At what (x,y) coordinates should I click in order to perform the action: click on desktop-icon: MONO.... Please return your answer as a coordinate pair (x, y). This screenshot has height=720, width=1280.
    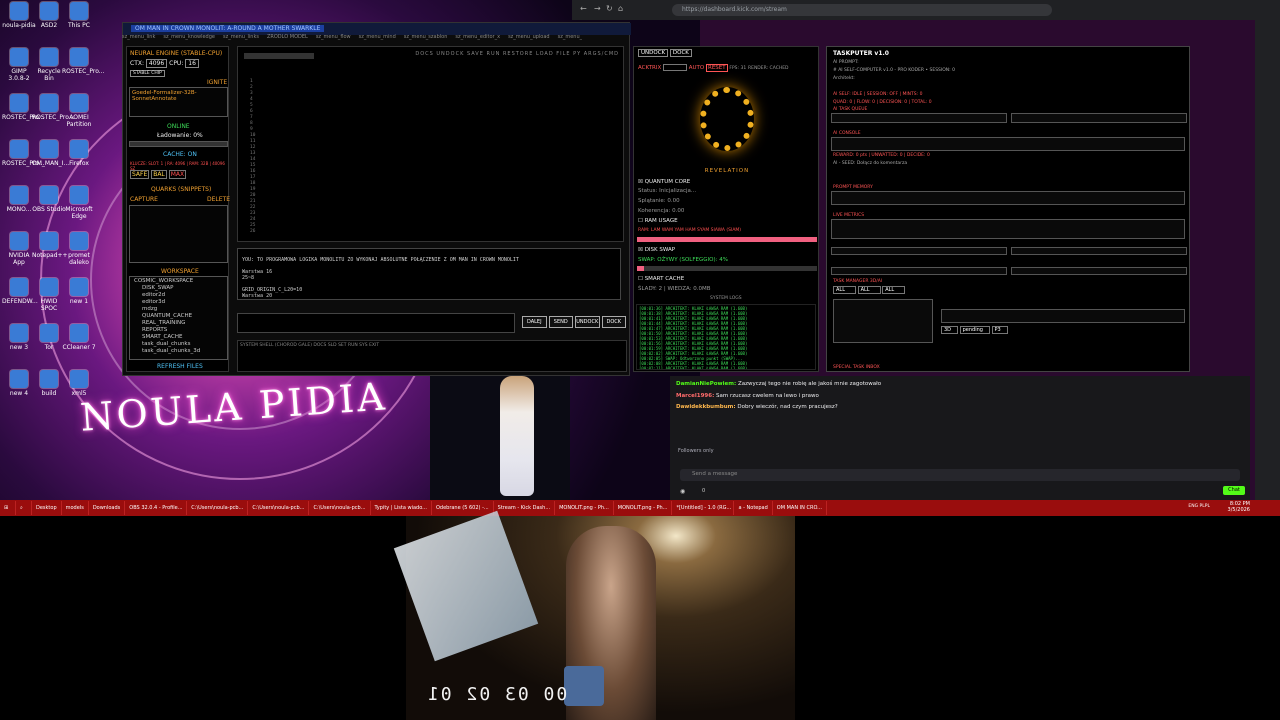
    Looking at the image, I should click on (19, 199).